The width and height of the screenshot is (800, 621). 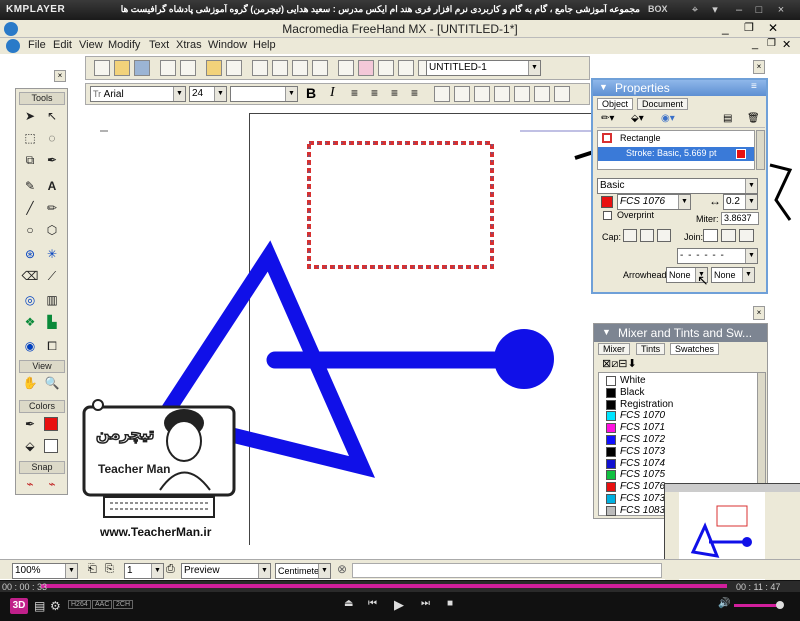 What do you see at coordinates (30, 160) in the screenshot?
I see `scale-tool-icon: ⧉` at bounding box center [30, 160].